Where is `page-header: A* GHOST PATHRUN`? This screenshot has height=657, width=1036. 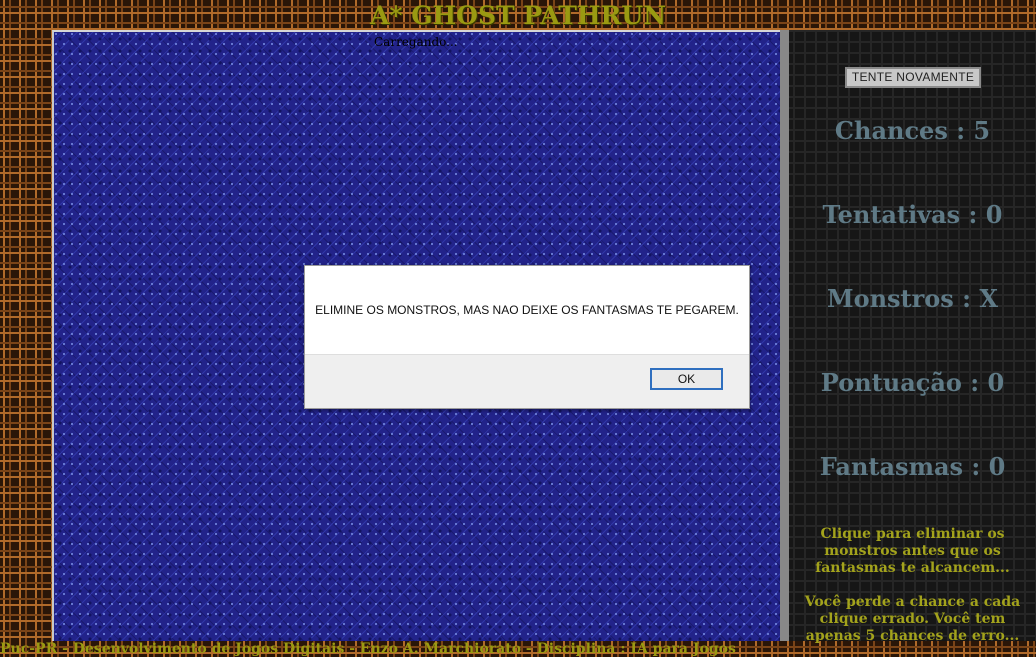 page-header: A* GHOST PATHRUN is located at coordinates (518, 15).